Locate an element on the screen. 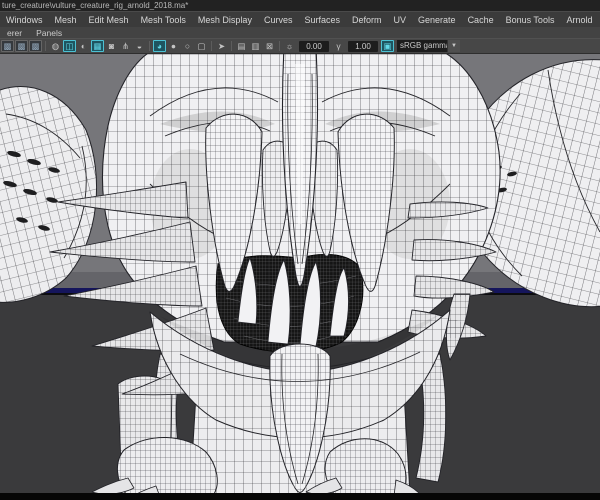 The height and width of the screenshot is (500, 600). view-transform-value: sRGB gamma is located at coordinates (422, 46).